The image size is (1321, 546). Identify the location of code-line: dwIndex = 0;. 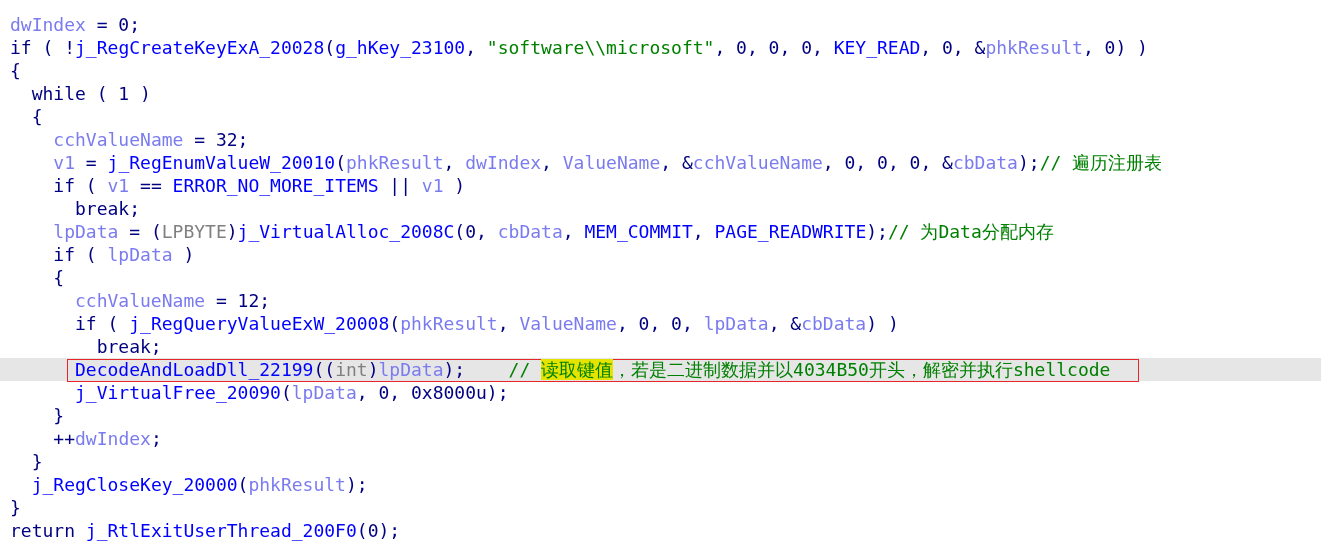
(75, 24).